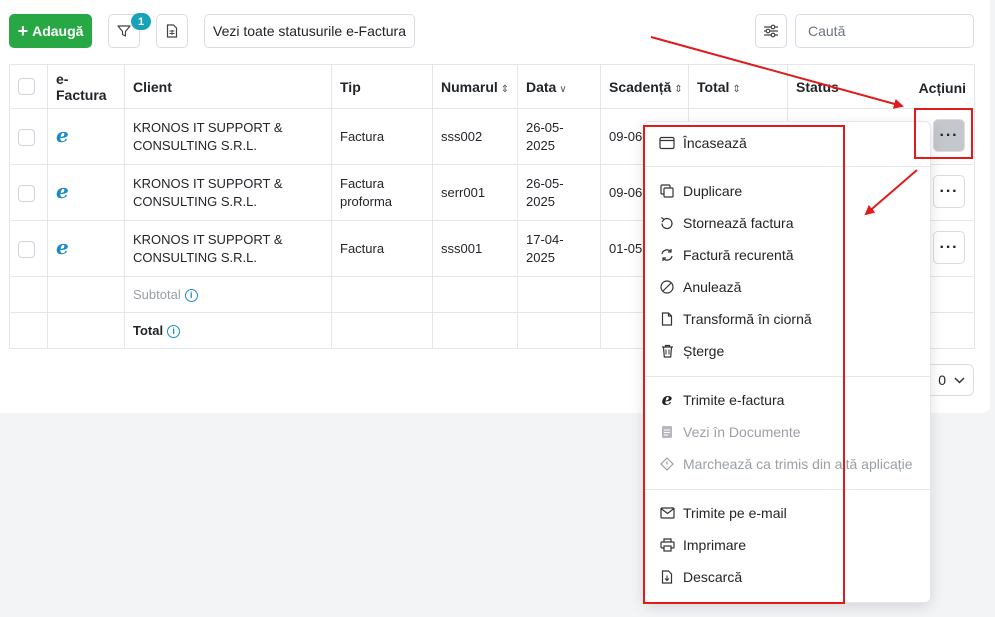 The height and width of the screenshot is (617, 995). I want to click on chevron-down-icon, so click(959, 380).